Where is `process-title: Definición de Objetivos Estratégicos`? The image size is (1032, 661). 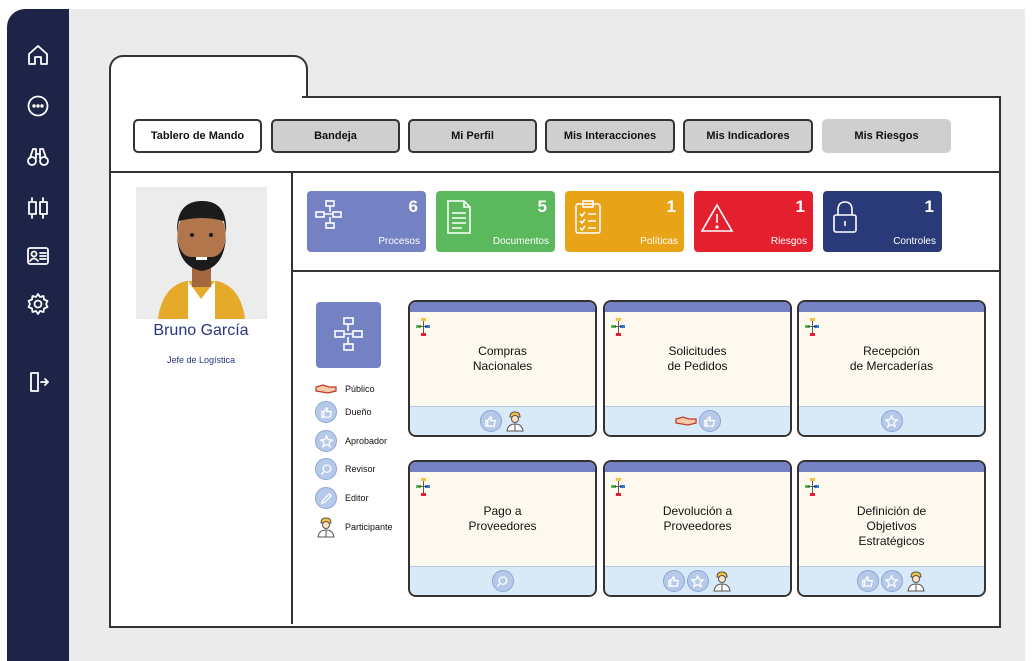 process-title: Definición de Objetivos Estratégicos is located at coordinates (891, 526).